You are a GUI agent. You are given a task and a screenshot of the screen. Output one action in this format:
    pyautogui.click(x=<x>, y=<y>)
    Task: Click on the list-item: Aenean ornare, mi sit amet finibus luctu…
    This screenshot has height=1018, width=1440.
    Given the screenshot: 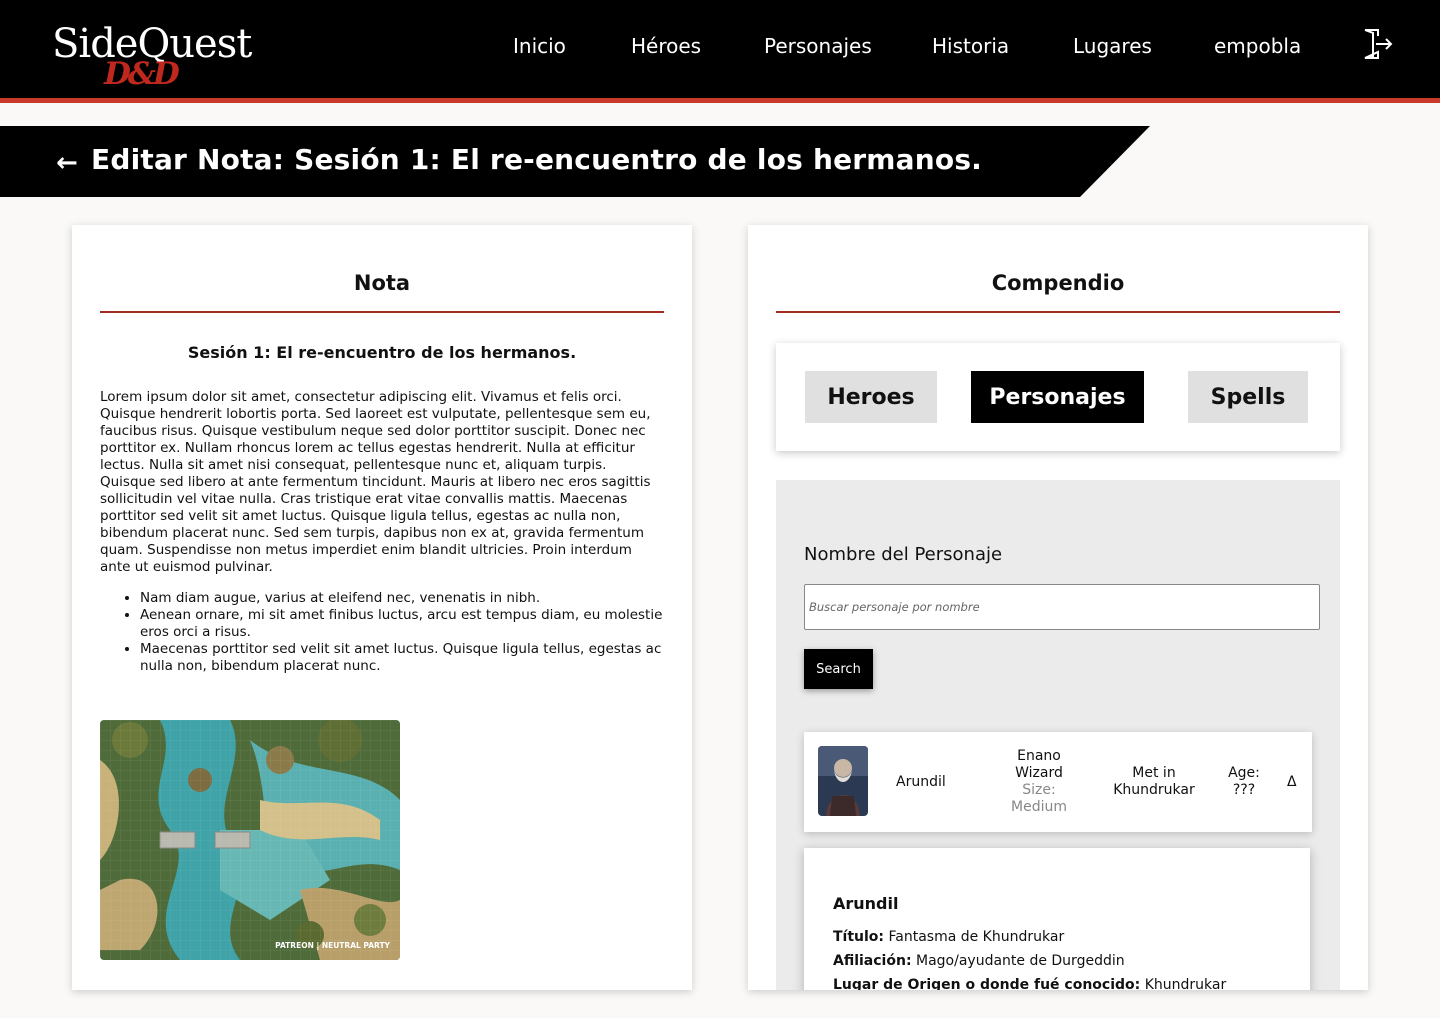 What is the action you would take?
    pyautogui.click(x=404, y=624)
    